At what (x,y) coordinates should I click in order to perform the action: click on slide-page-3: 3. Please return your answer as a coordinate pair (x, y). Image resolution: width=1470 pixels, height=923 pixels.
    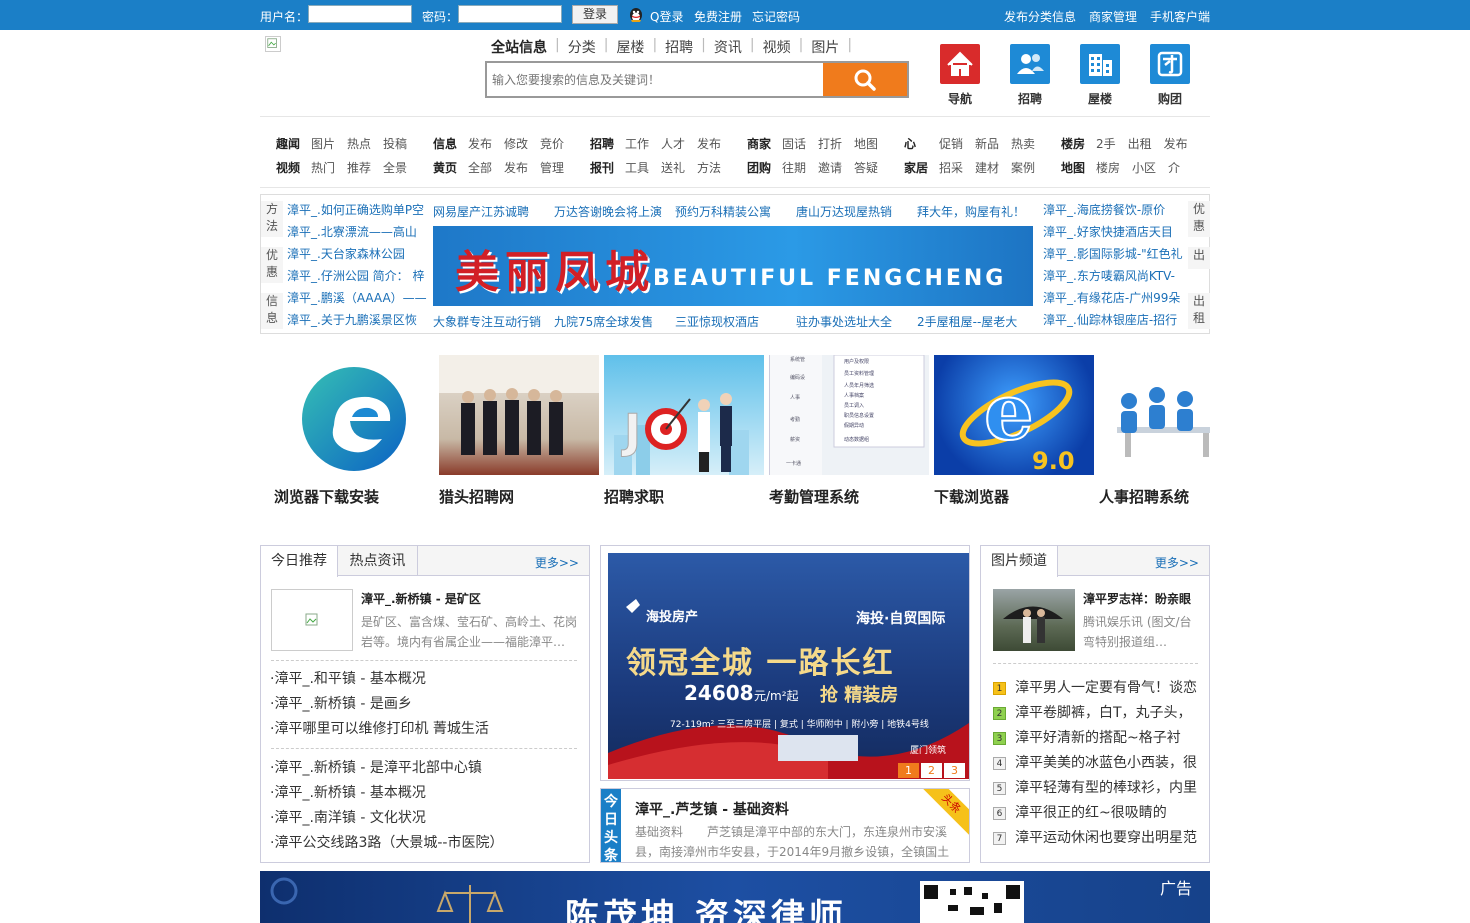
    Looking at the image, I should click on (954, 770).